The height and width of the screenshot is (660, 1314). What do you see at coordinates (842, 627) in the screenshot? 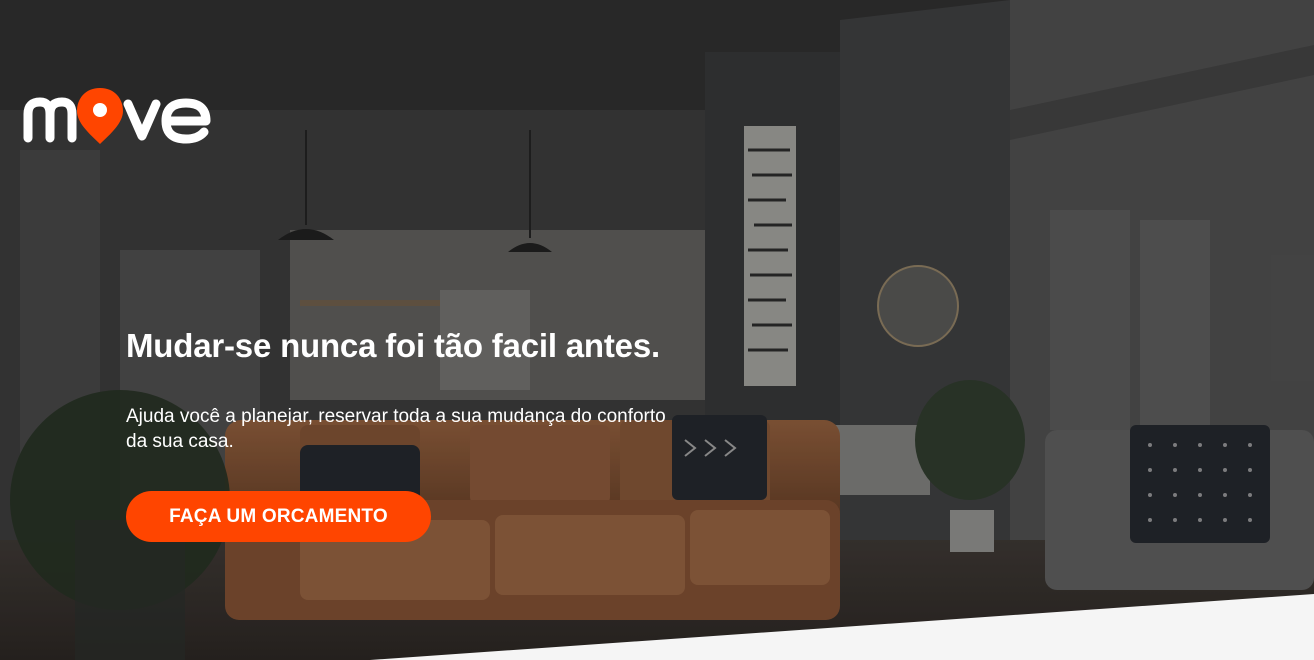
I see `bottom-white-wedge` at bounding box center [842, 627].